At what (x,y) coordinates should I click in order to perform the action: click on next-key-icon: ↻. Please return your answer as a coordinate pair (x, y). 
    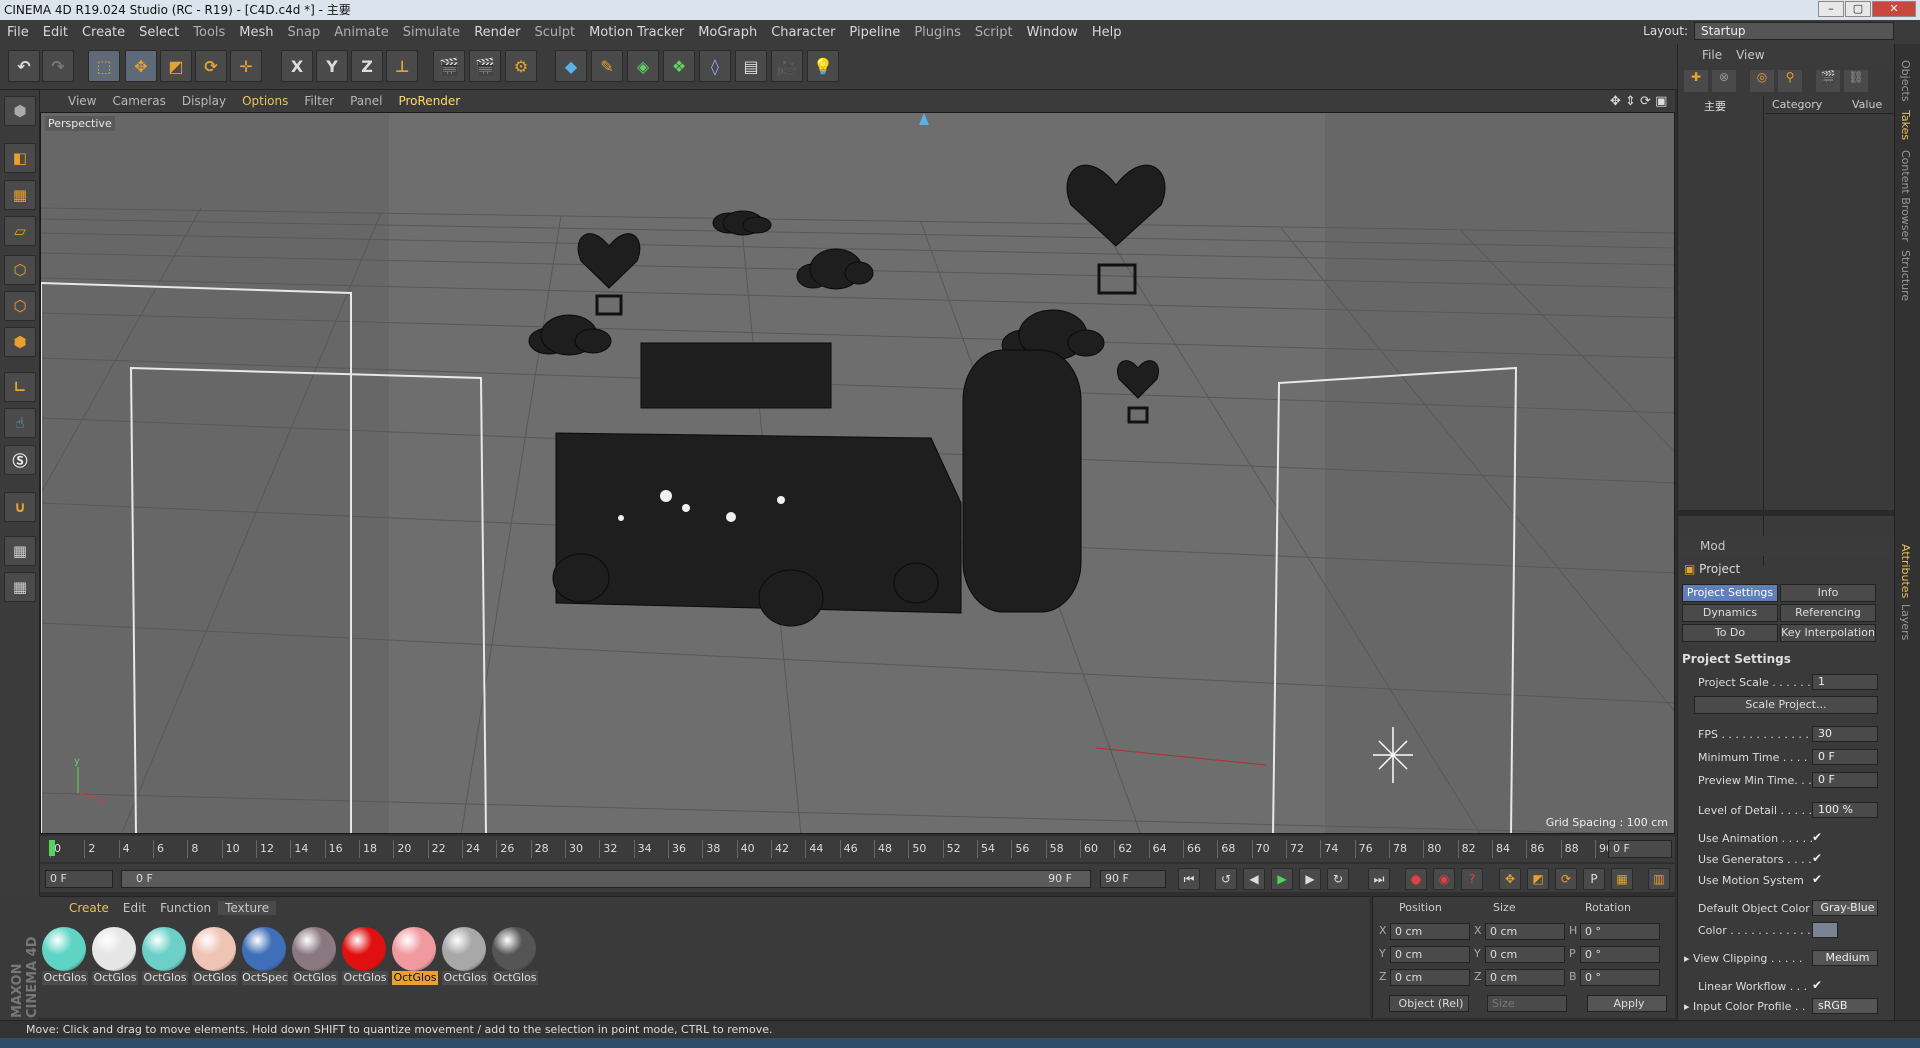
    Looking at the image, I should click on (1338, 879).